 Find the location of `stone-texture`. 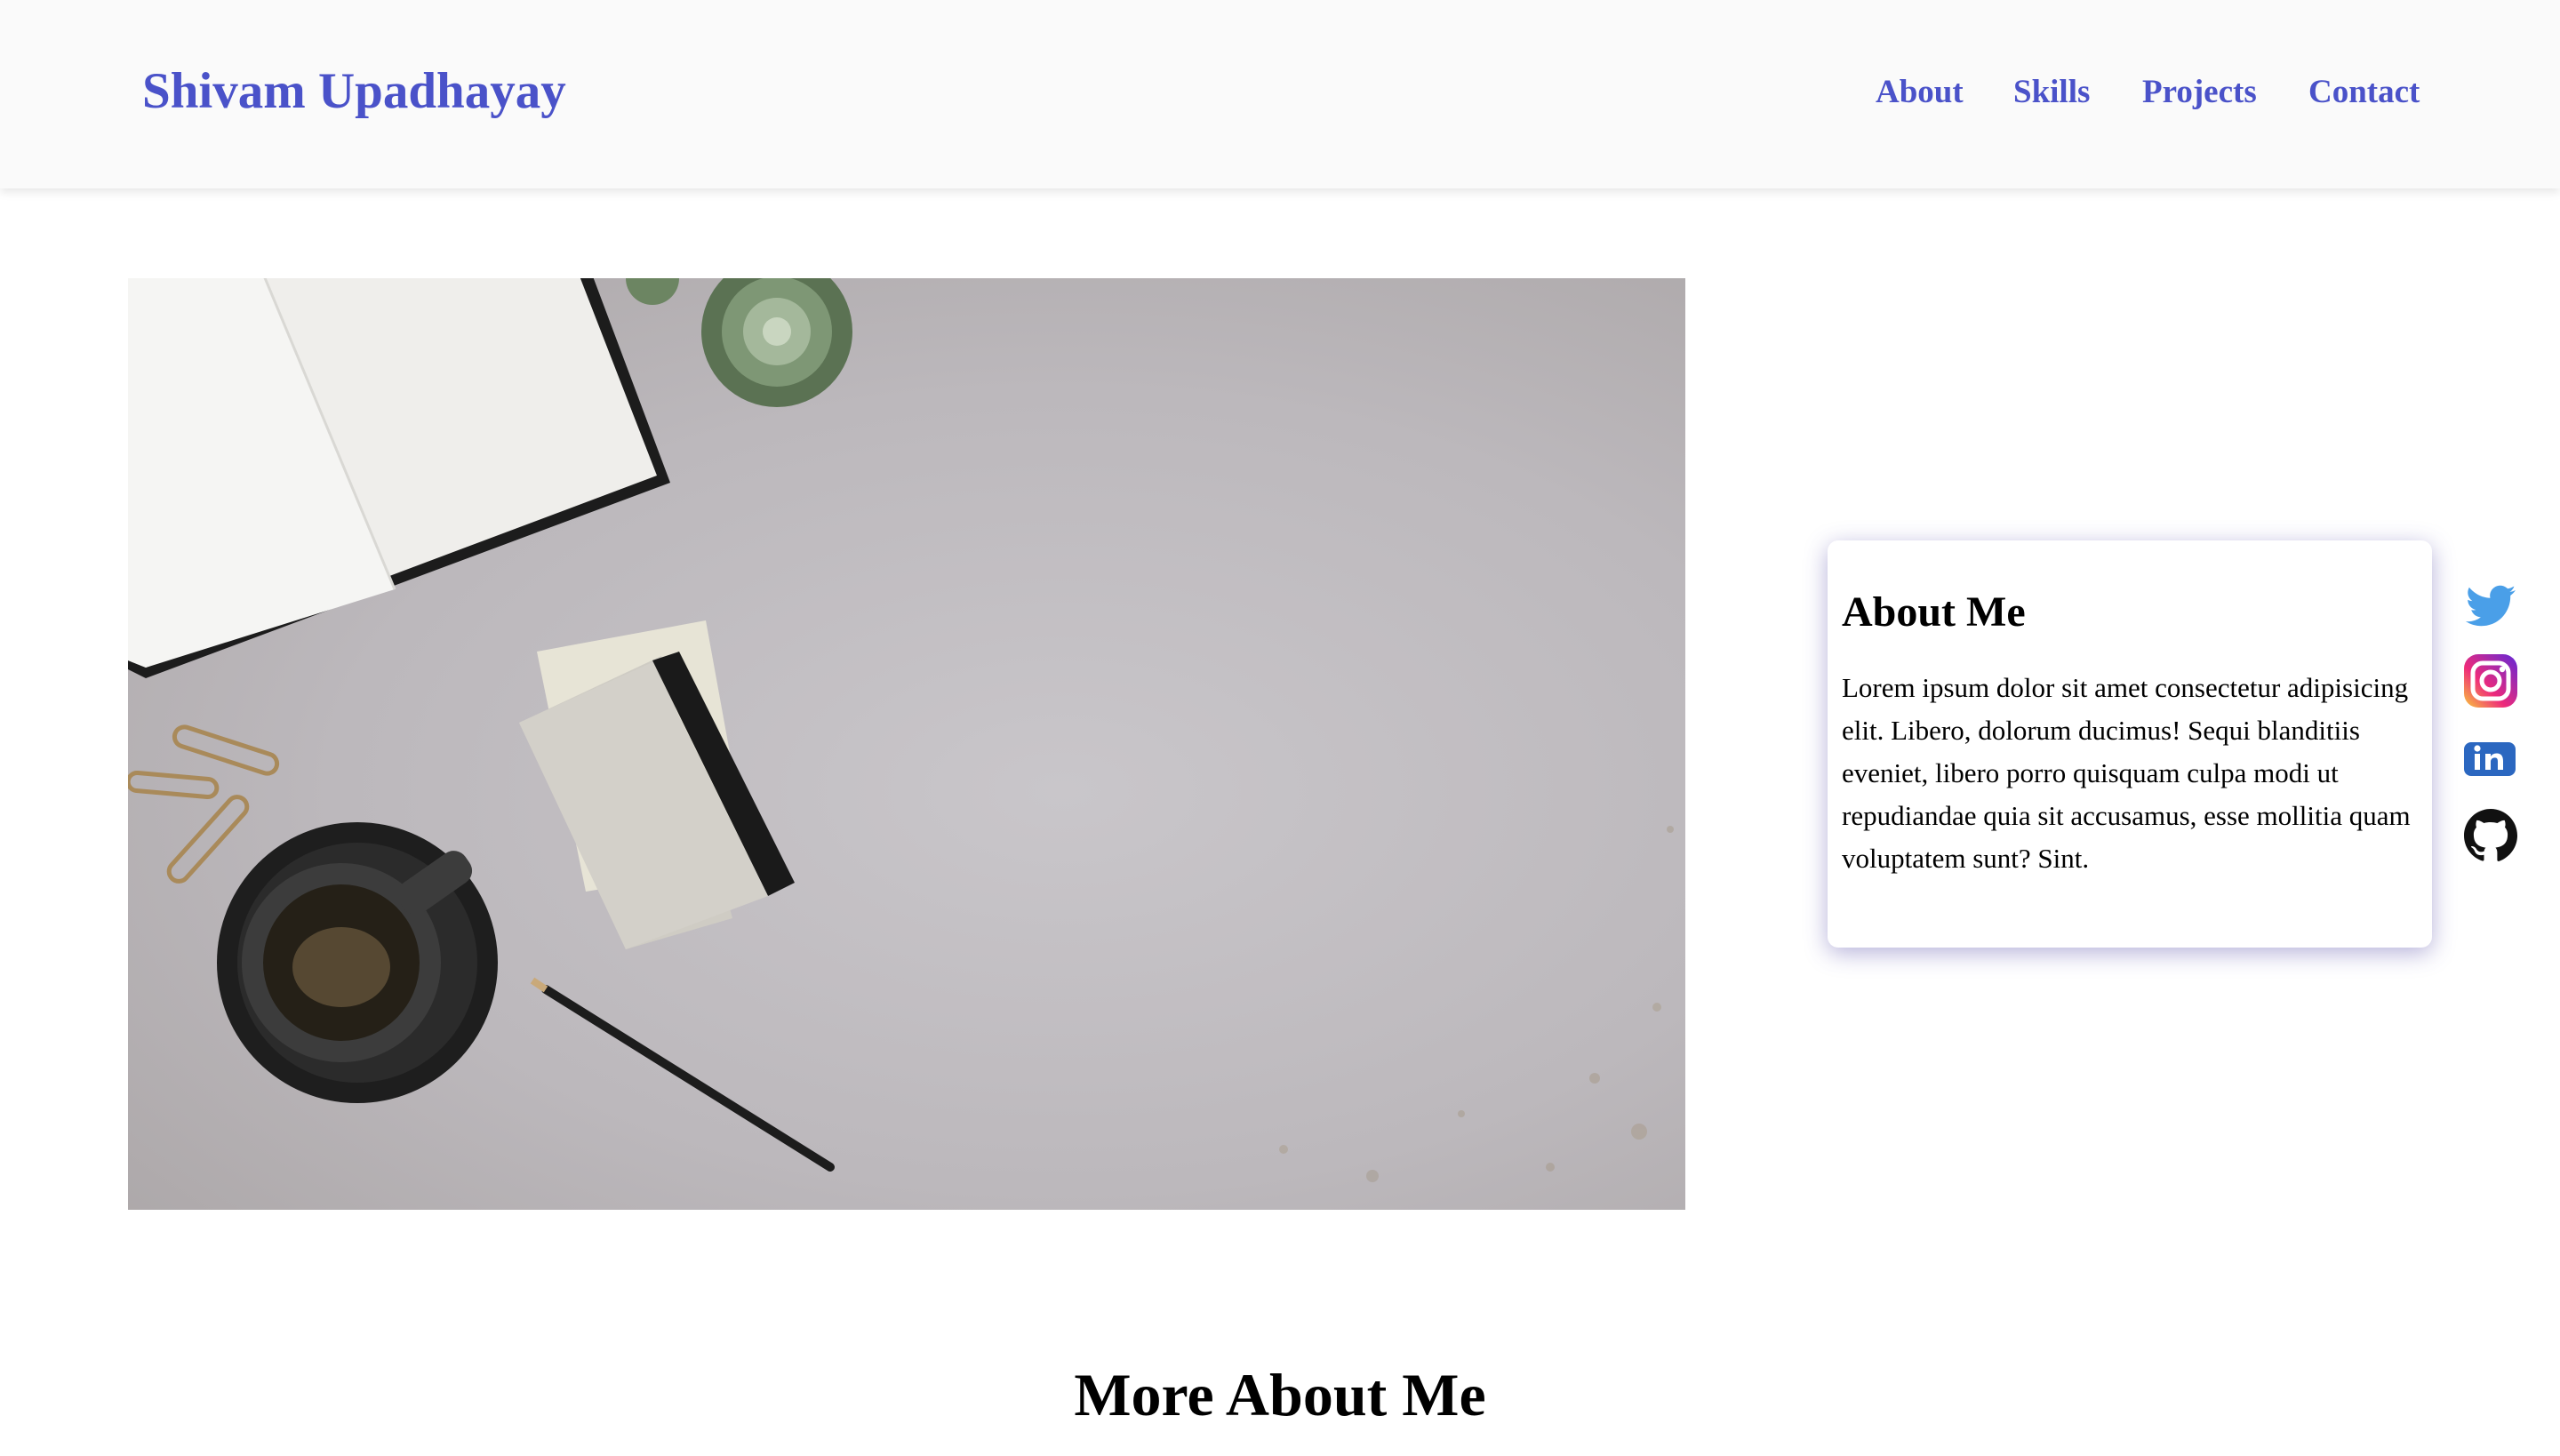

stone-texture is located at coordinates (1476, 1004).